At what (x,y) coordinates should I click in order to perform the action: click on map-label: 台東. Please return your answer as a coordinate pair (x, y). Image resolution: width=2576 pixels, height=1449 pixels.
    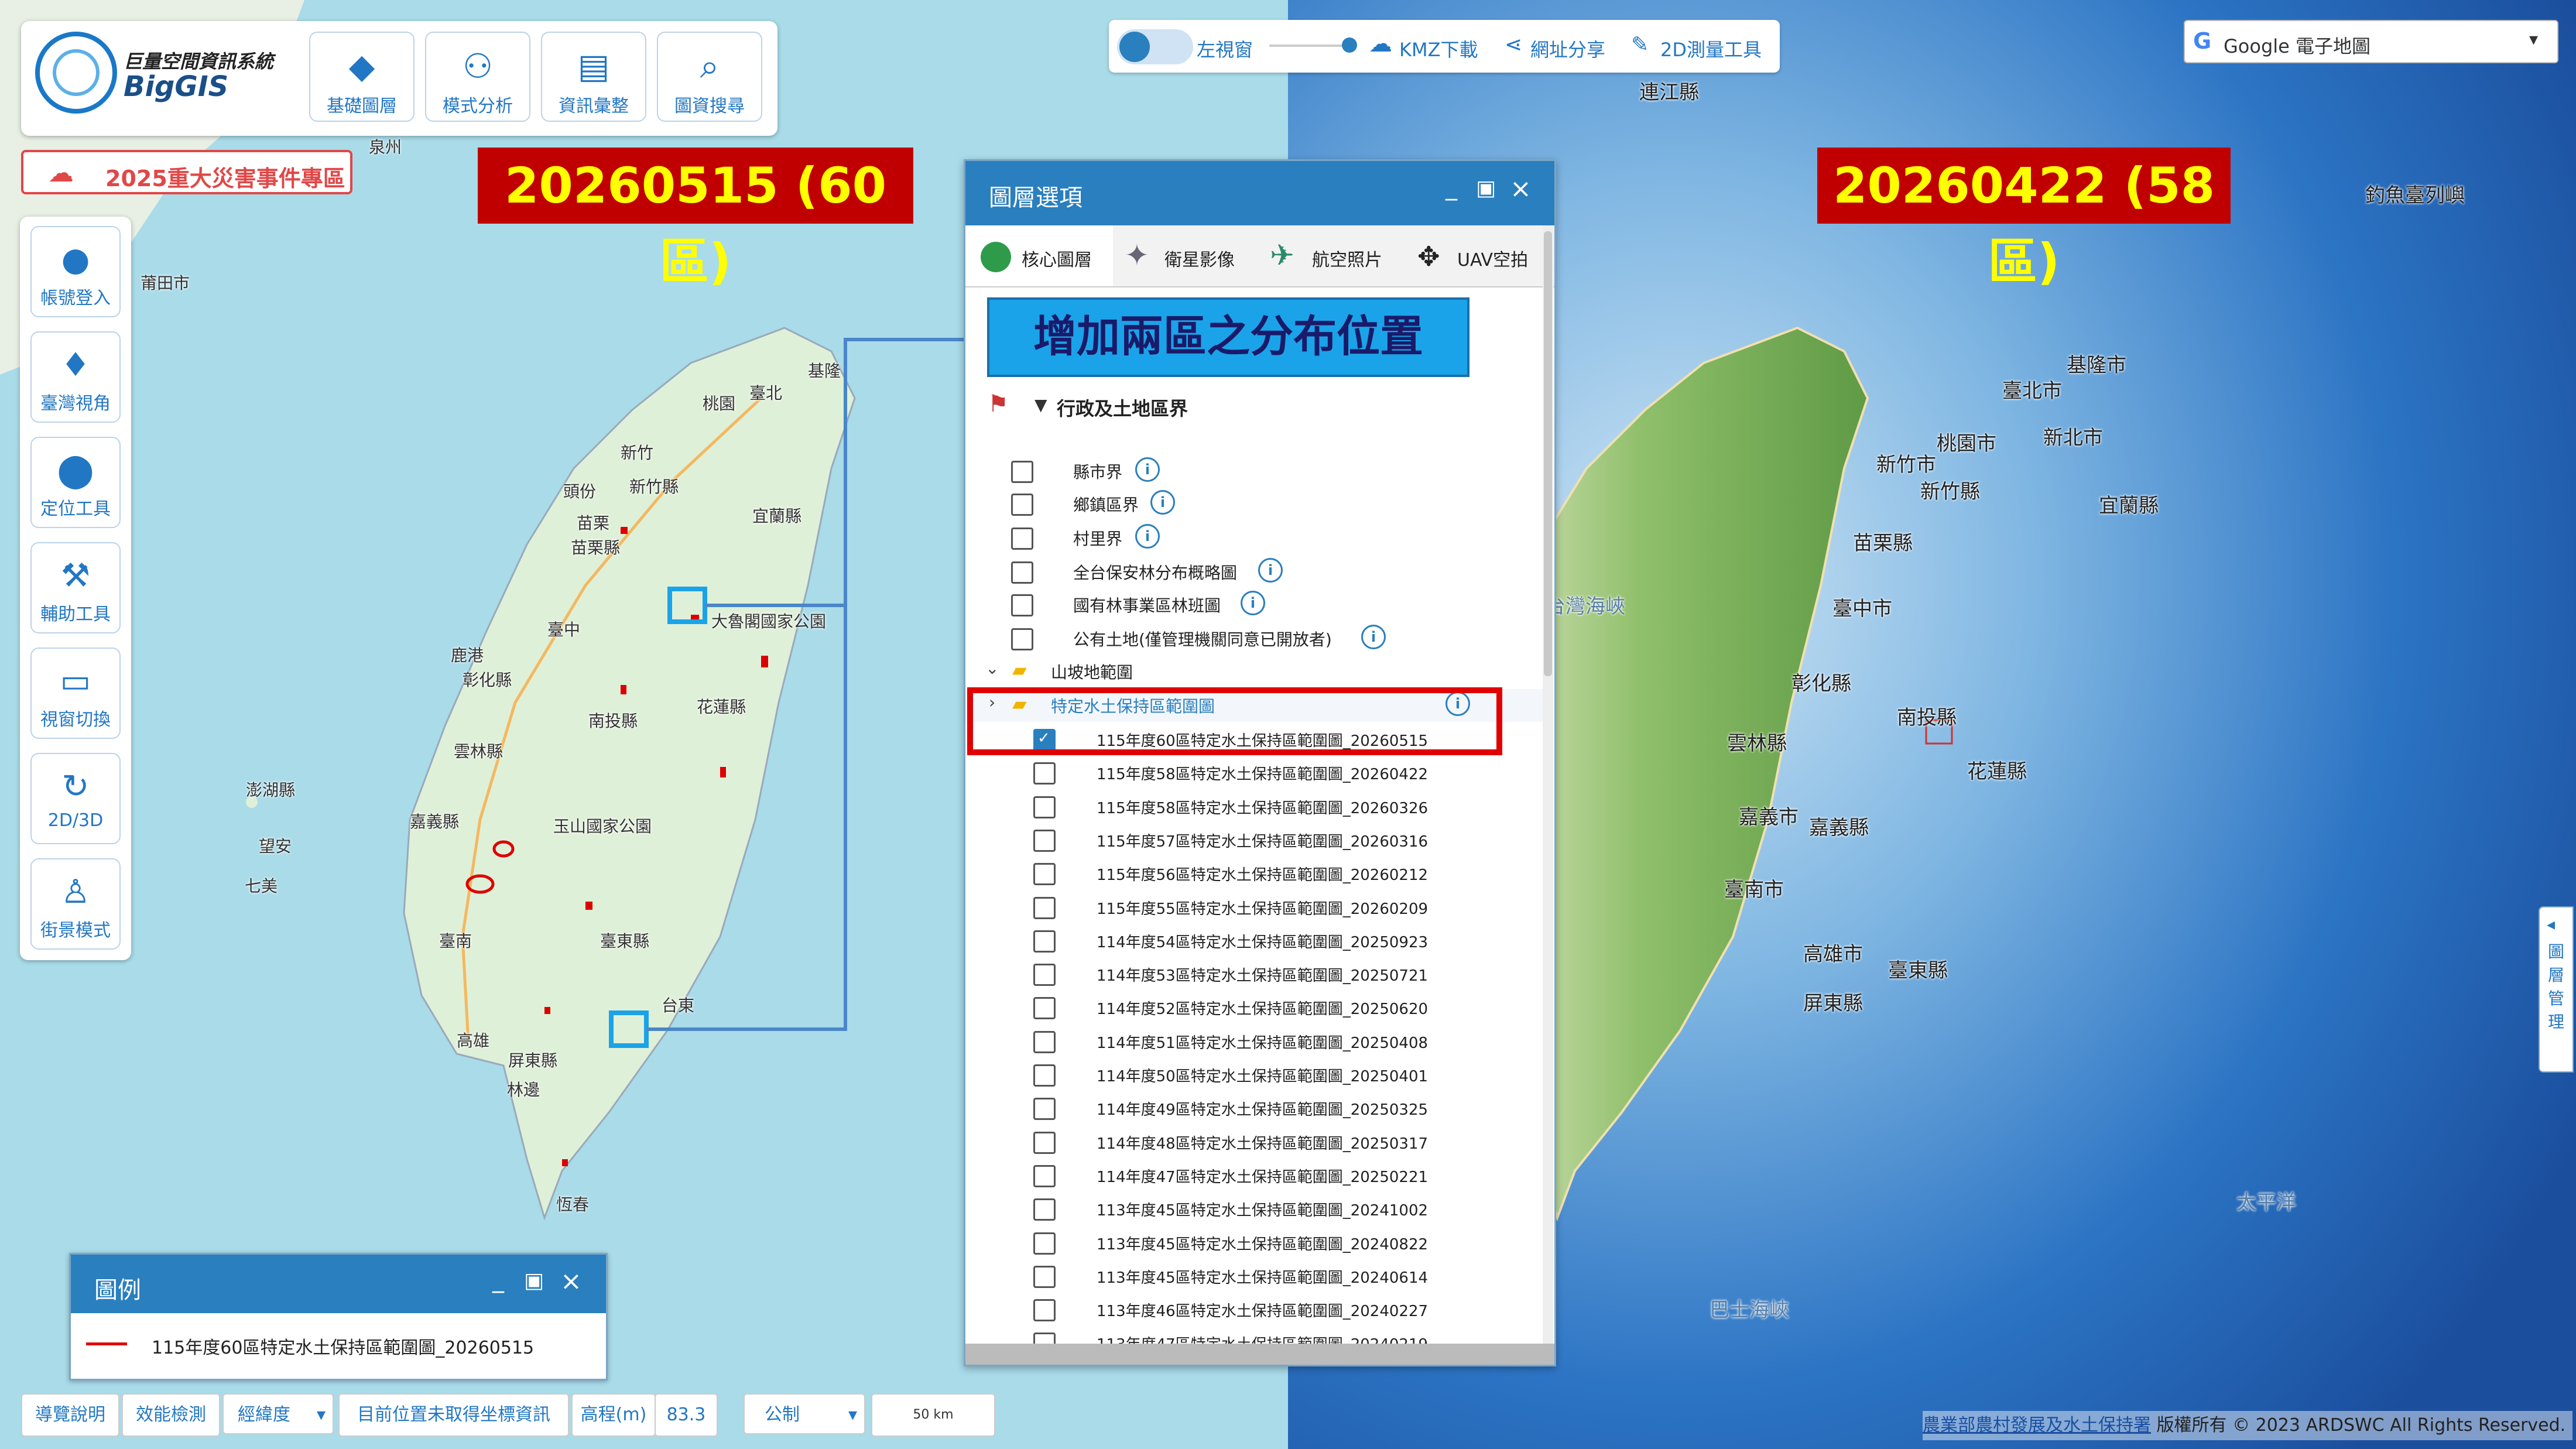
    Looking at the image, I should click on (678, 1005).